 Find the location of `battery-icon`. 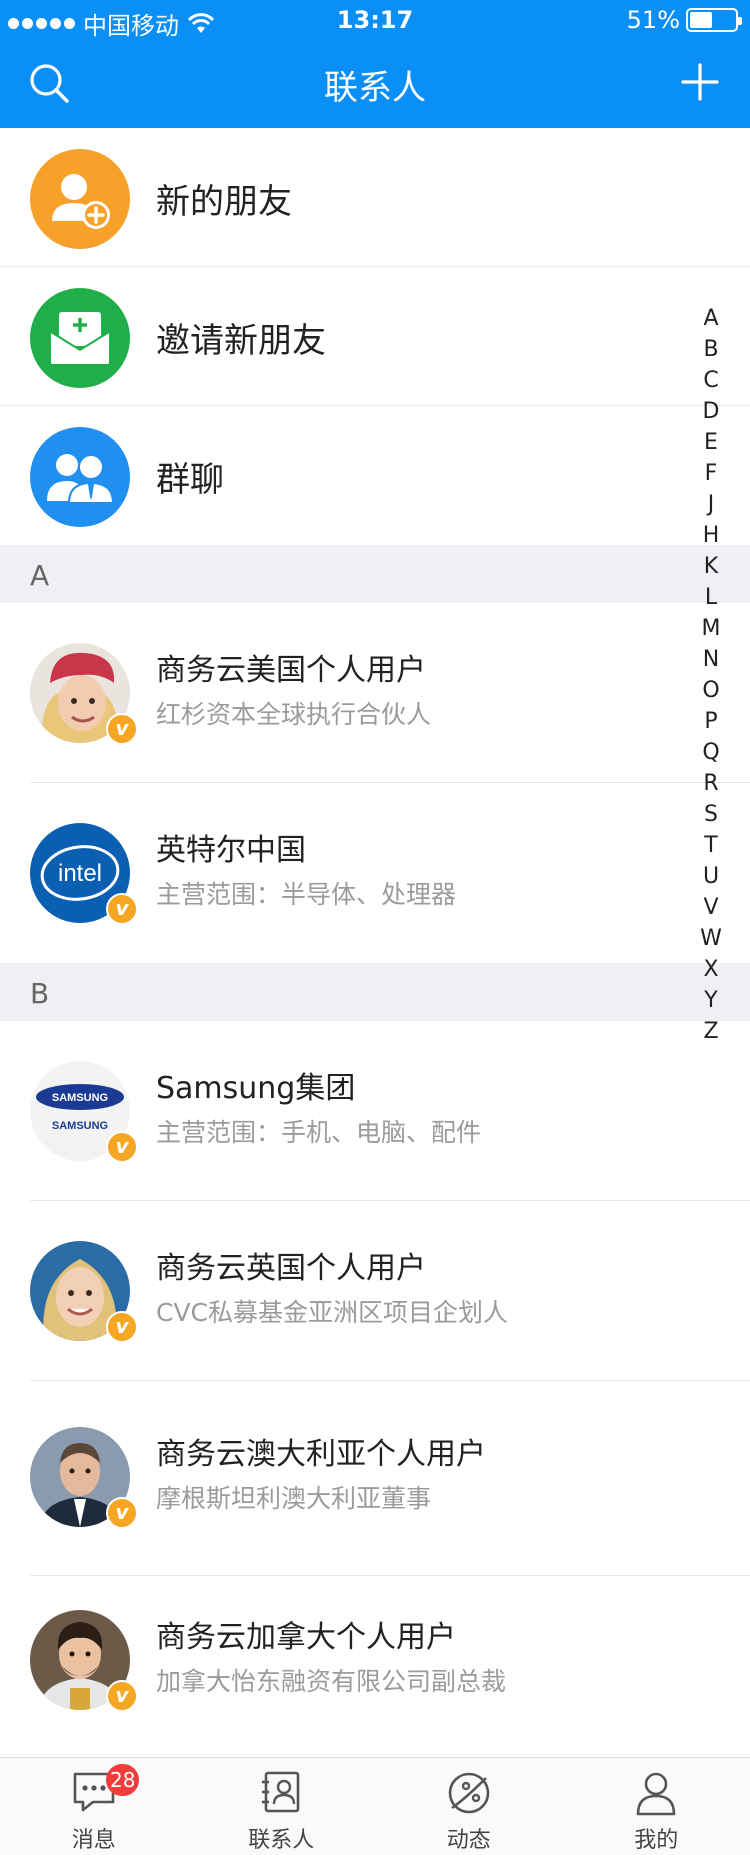

battery-icon is located at coordinates (714, 20).